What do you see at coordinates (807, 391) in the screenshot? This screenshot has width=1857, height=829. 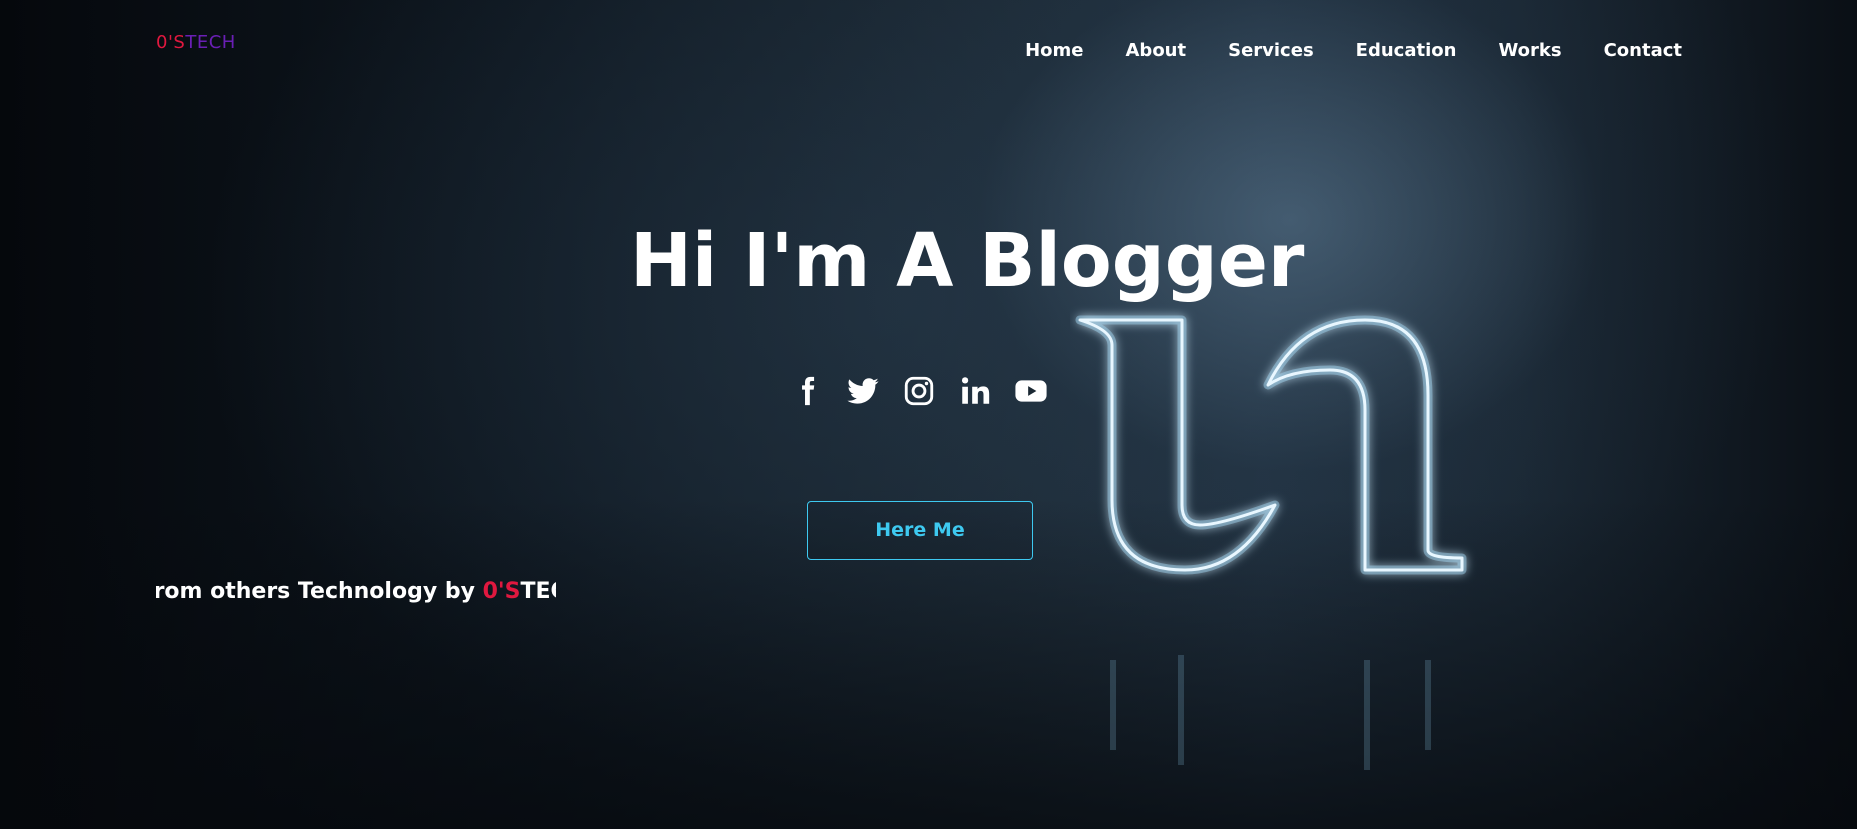 I see `facebook-icon` at bounding box center [807, 391].